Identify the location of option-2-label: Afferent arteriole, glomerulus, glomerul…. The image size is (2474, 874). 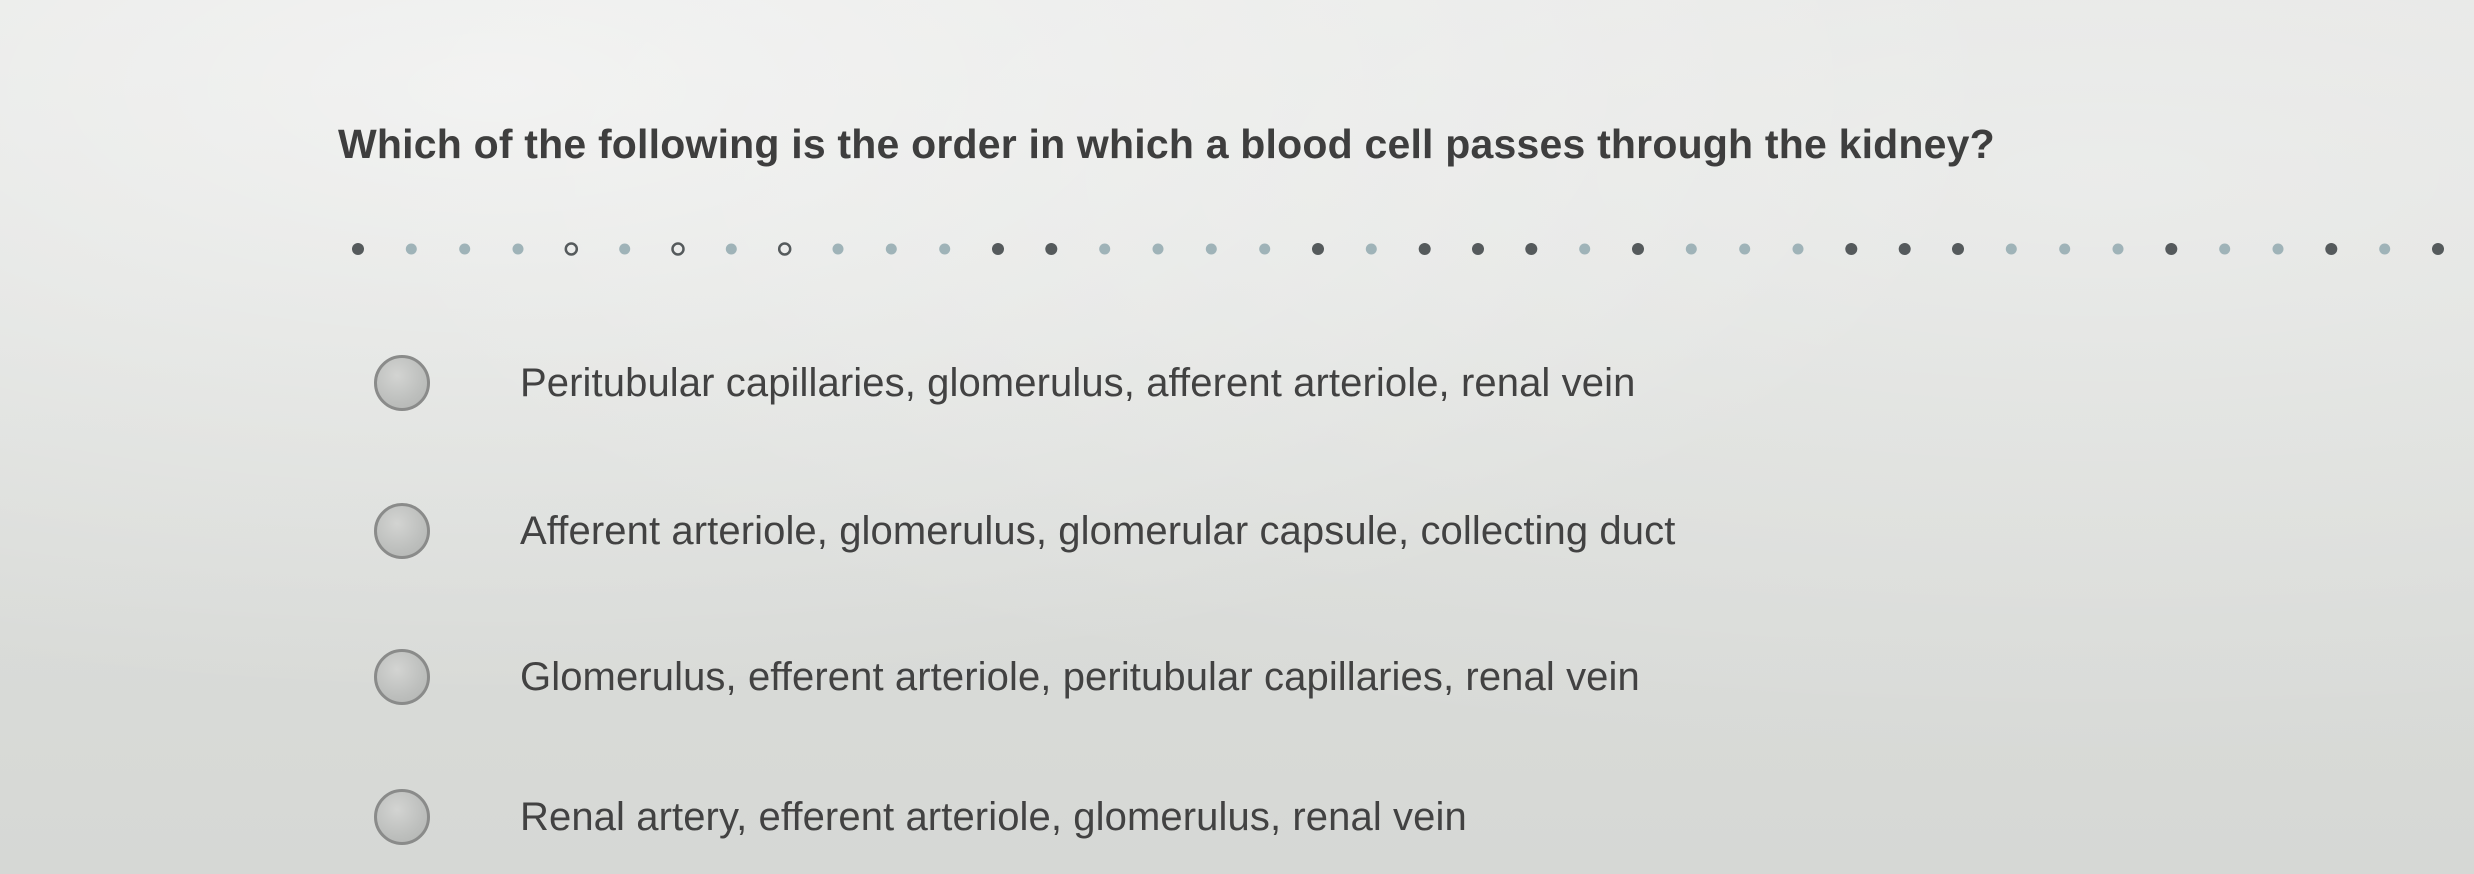
(1097, 531).